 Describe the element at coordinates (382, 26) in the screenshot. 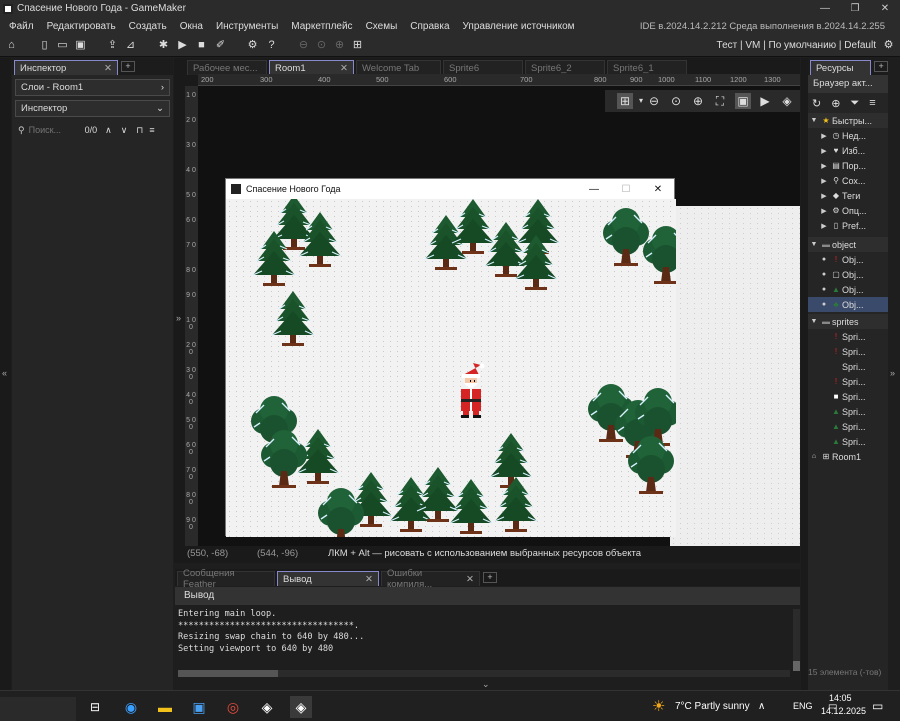

I see `menu-schemes: Схемы` at that location.